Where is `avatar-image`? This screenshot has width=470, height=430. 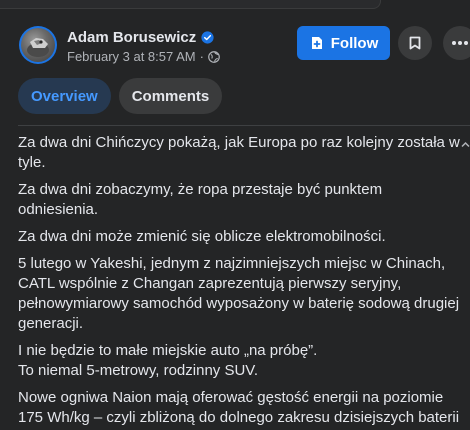 avatar-image is located at coordinates (38, 45).